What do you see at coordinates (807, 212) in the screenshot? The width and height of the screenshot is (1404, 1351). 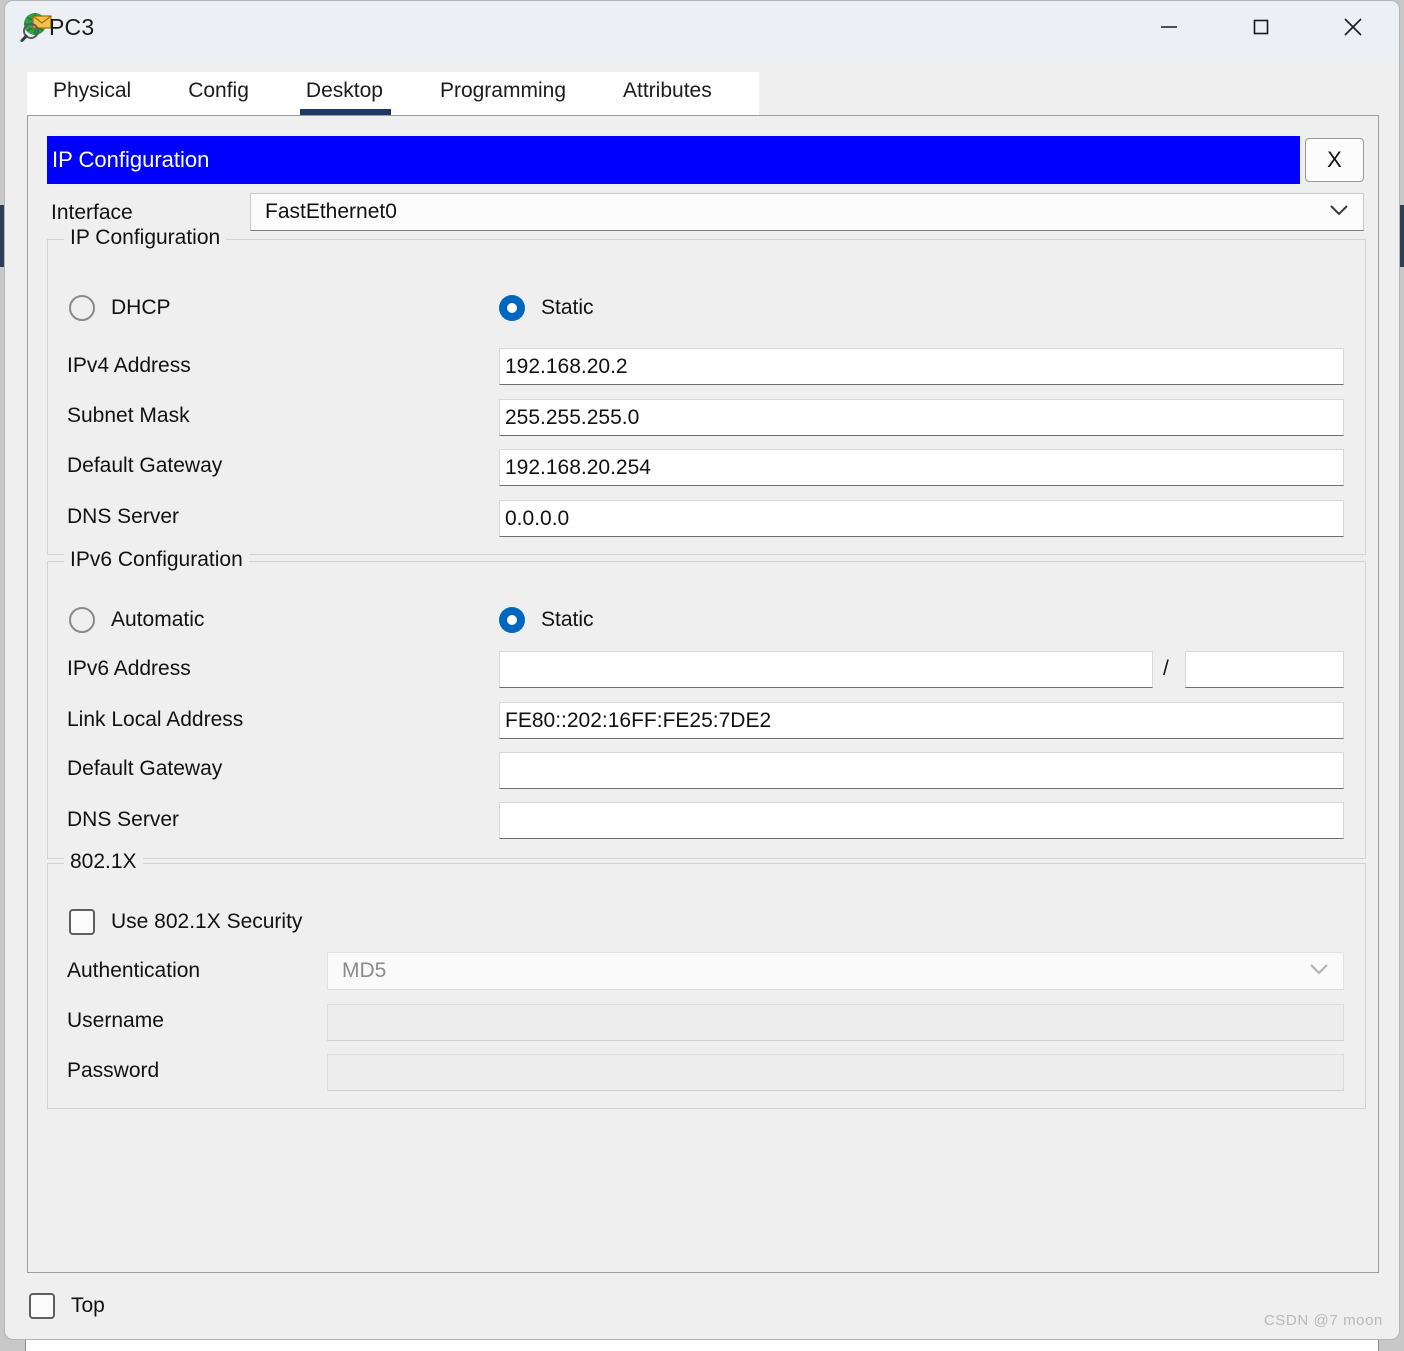 I see `interface-select: FastEthernet0` at bounding box center [807, 212].